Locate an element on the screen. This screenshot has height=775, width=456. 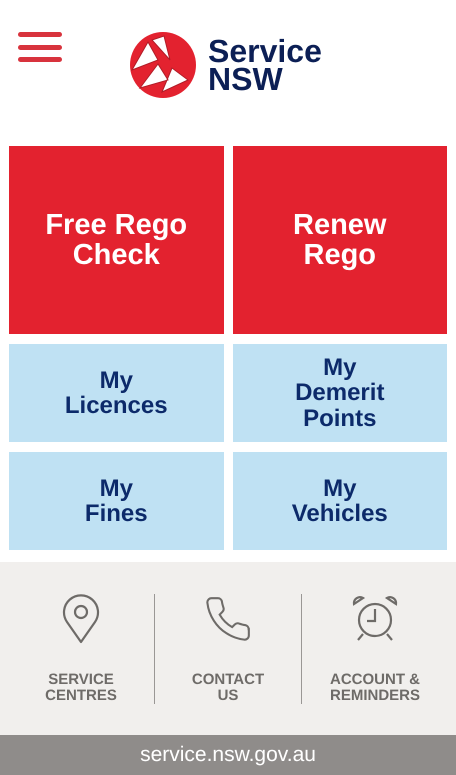
shortcut-button: SERVICE CENTRES is located at coordinates (81, 649).